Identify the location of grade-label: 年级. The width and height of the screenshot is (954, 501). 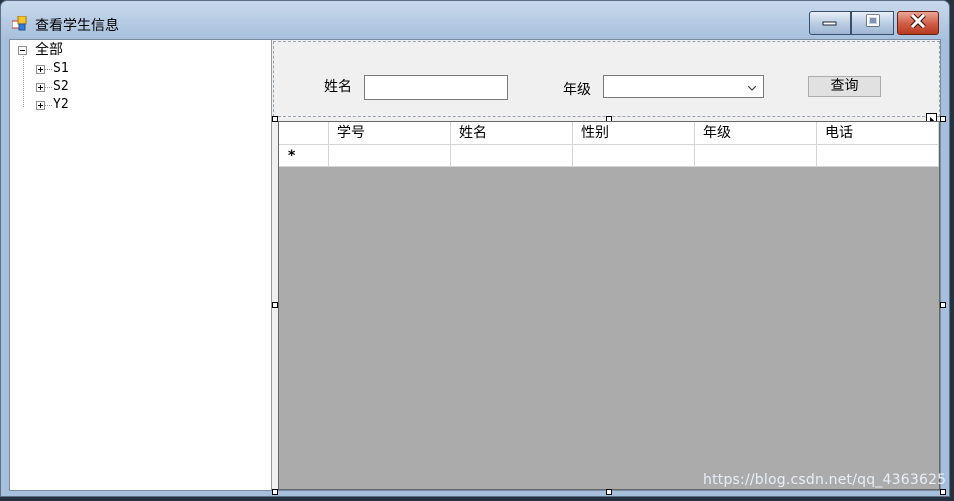
(577, 90).